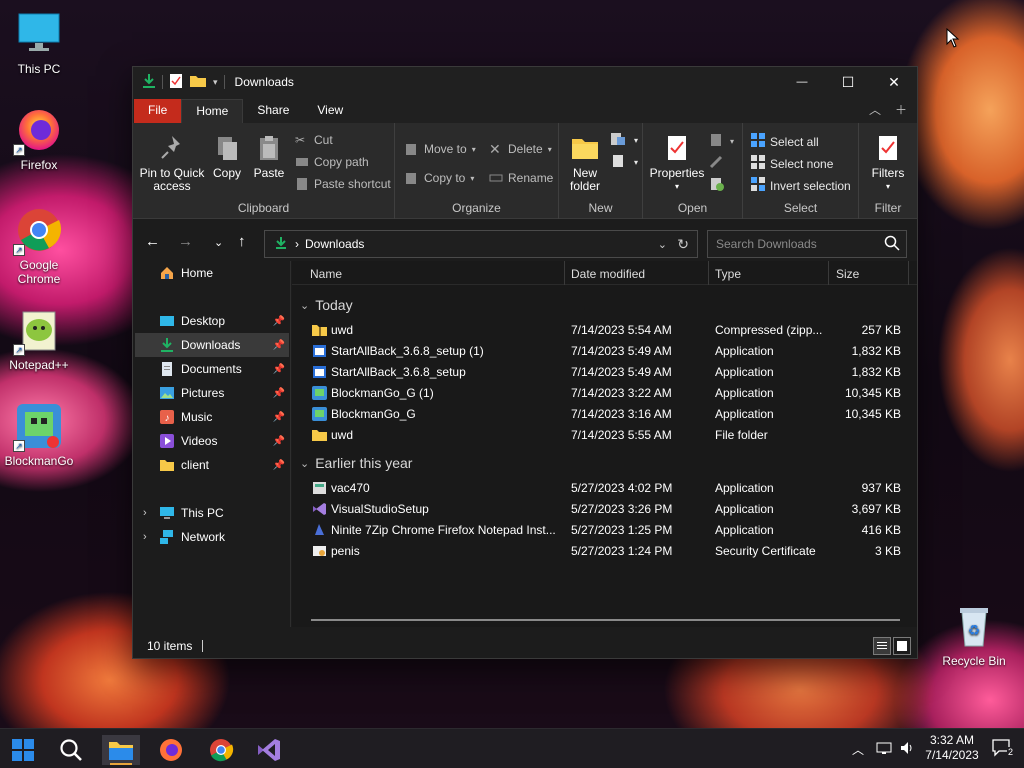  What do you see at coordinates (902, 646) in the screenshot?
I see `large-icons-view-button` at bounding box center [902, 646].